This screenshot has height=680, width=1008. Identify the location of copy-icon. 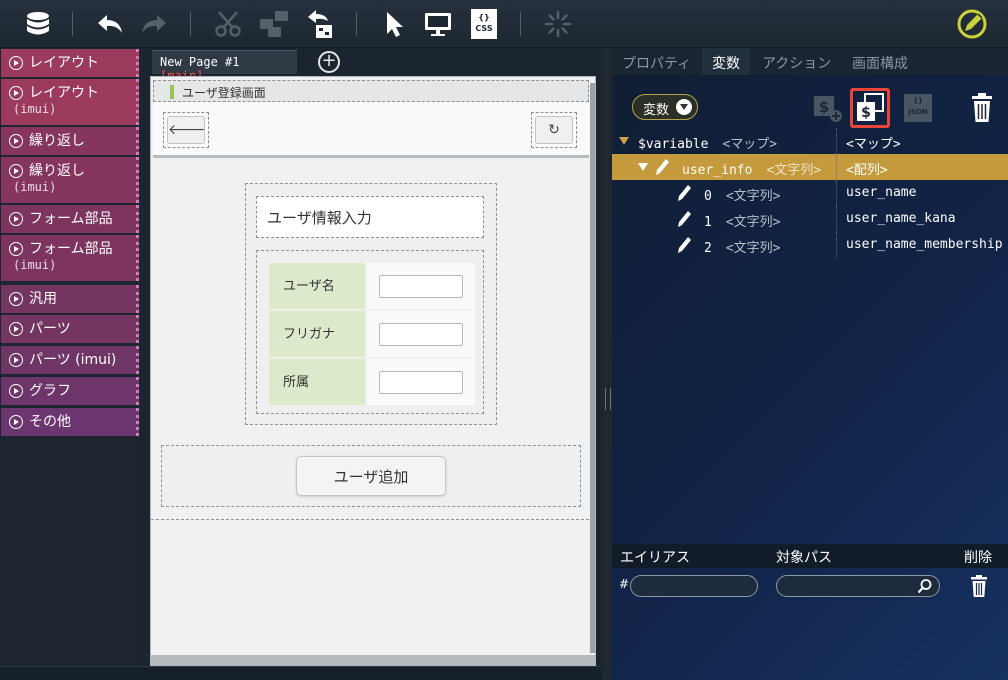
(274, 24).